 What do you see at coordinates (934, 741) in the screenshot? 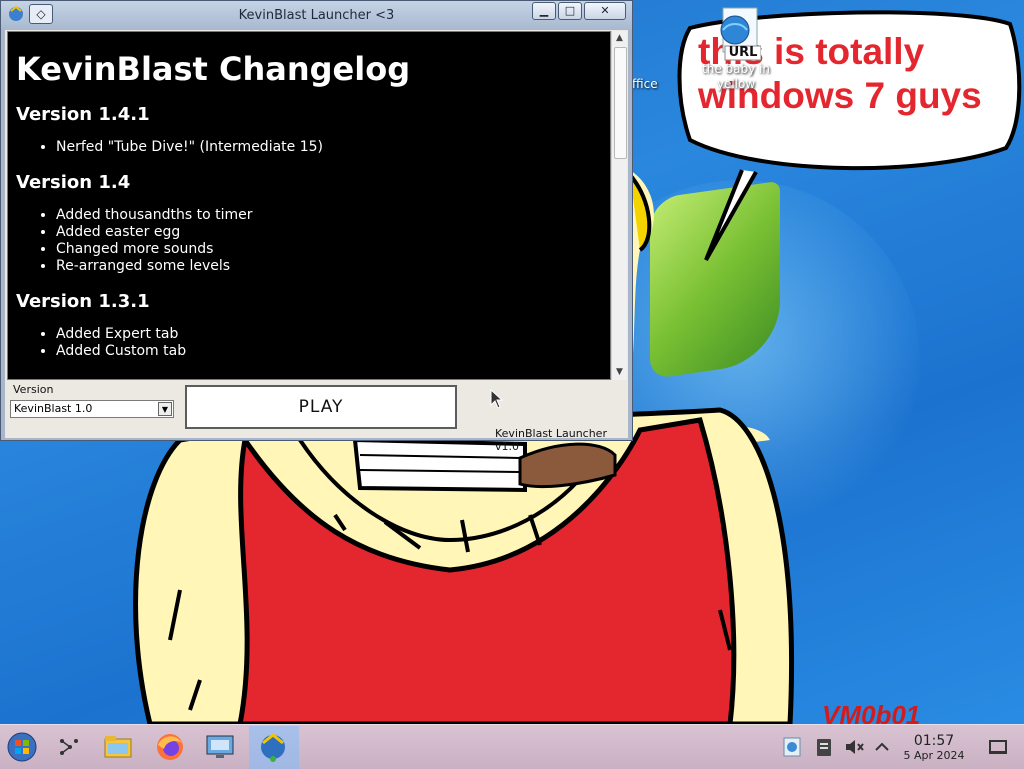
I see `clock-time: 01:57` at bounding box center [934, 741].